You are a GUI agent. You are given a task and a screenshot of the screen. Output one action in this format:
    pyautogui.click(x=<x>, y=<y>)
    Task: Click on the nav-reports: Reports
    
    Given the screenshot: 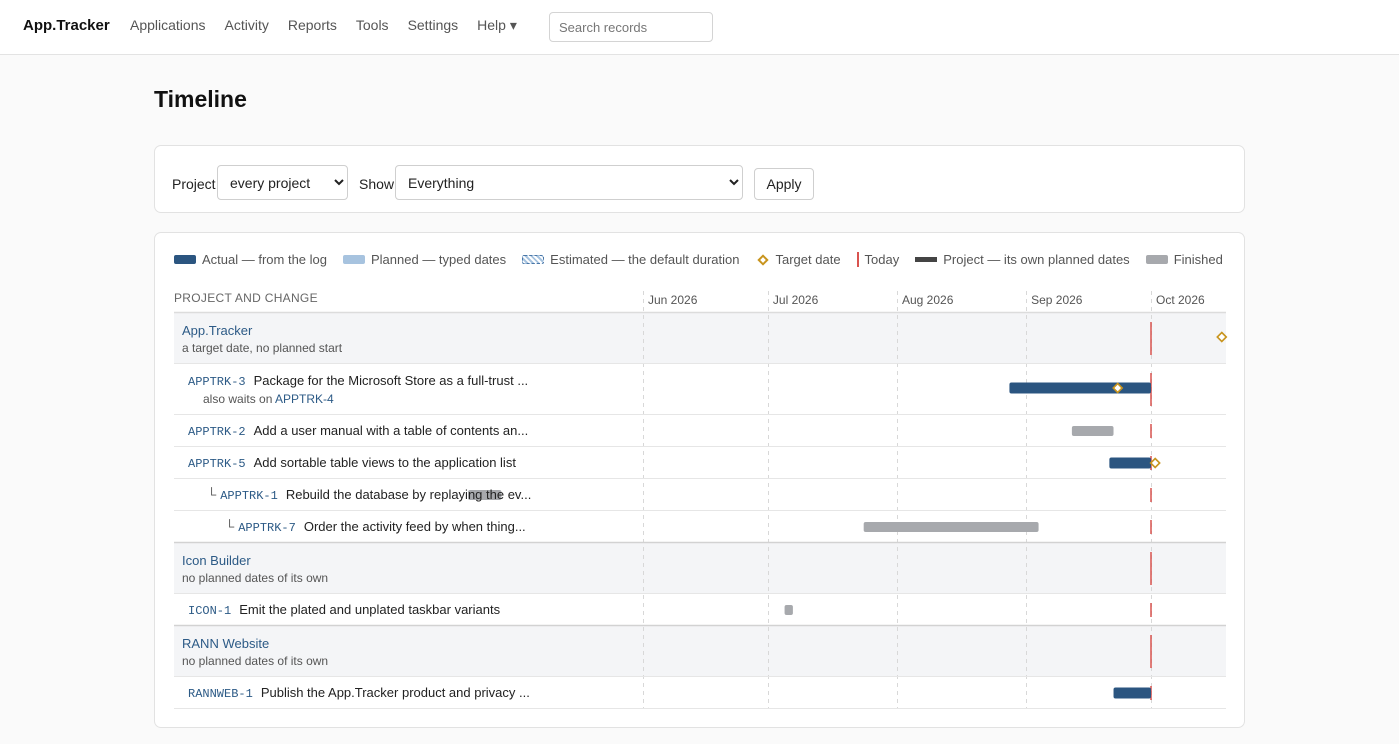 What is the action you would take?
    pyautogui.click(x=312, y=25)
    